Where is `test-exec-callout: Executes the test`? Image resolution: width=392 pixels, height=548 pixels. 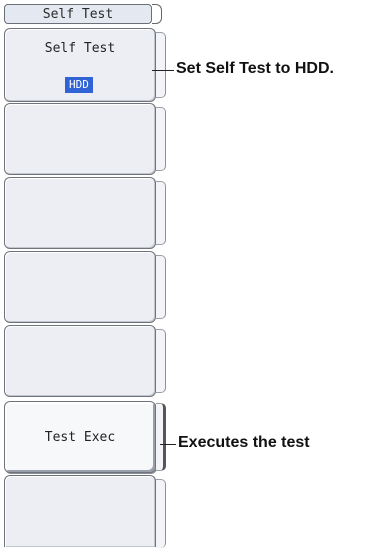 test-exec-callout: Executes the test is located at coordinates (244, 442).